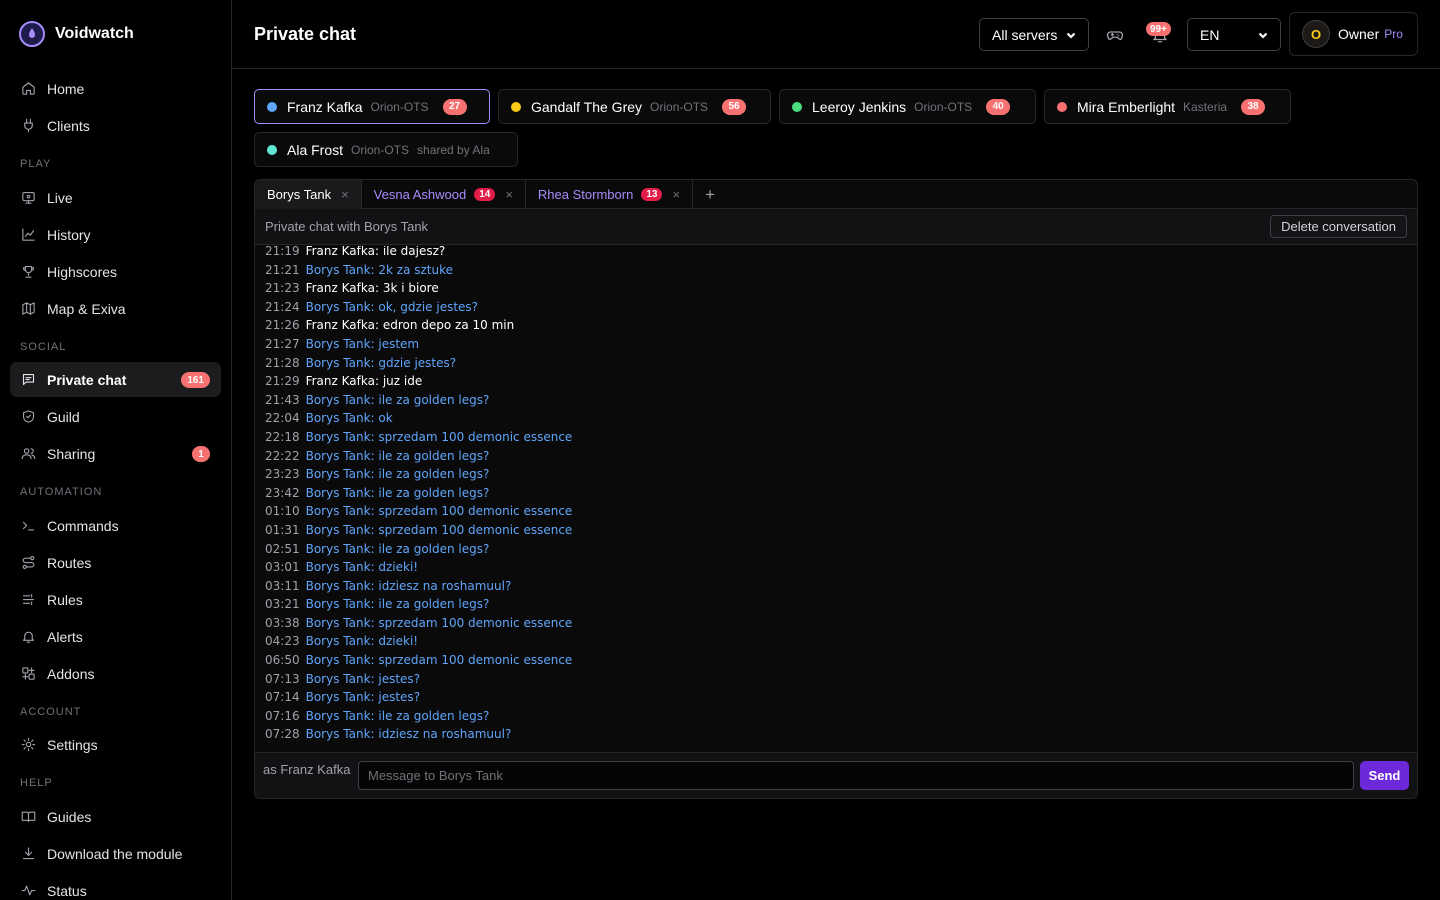 This screenshot has width=1440, height=900. What do you see at coordinates (28, 272) in the screenshot?
I see `trophy-icon` at bounding box center [28, 272].